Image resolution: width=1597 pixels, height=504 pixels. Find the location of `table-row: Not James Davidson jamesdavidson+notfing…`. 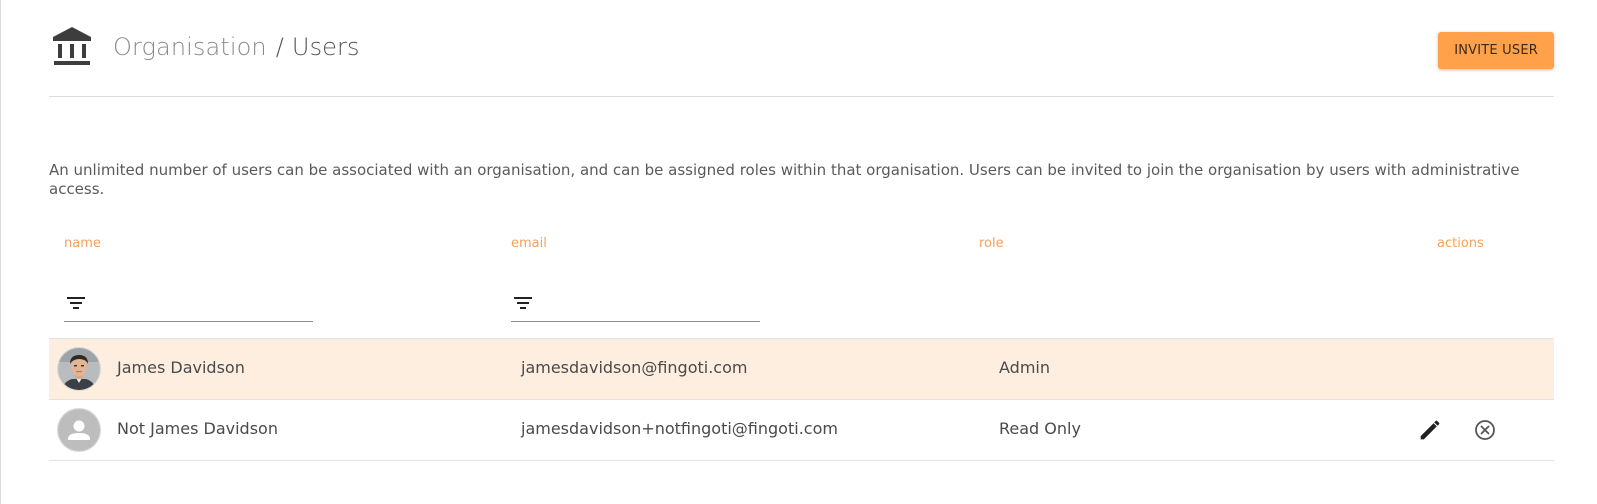

table-row: Not James Davidson jamesdavidson+notfing… is located at coordinates (801, 430).